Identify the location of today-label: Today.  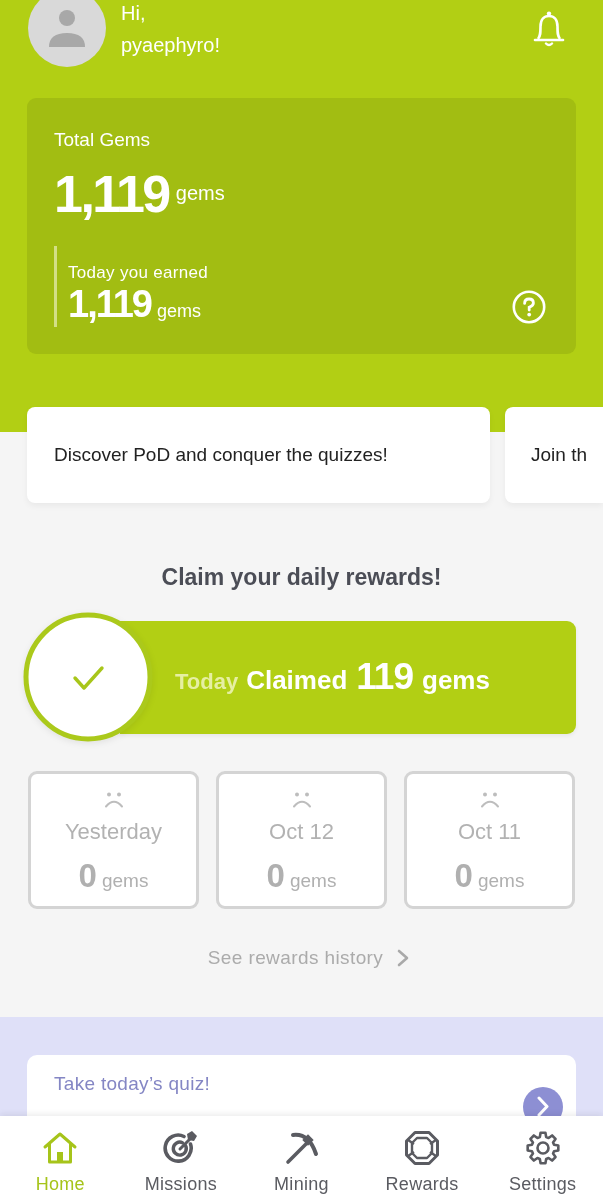
(207, 681).